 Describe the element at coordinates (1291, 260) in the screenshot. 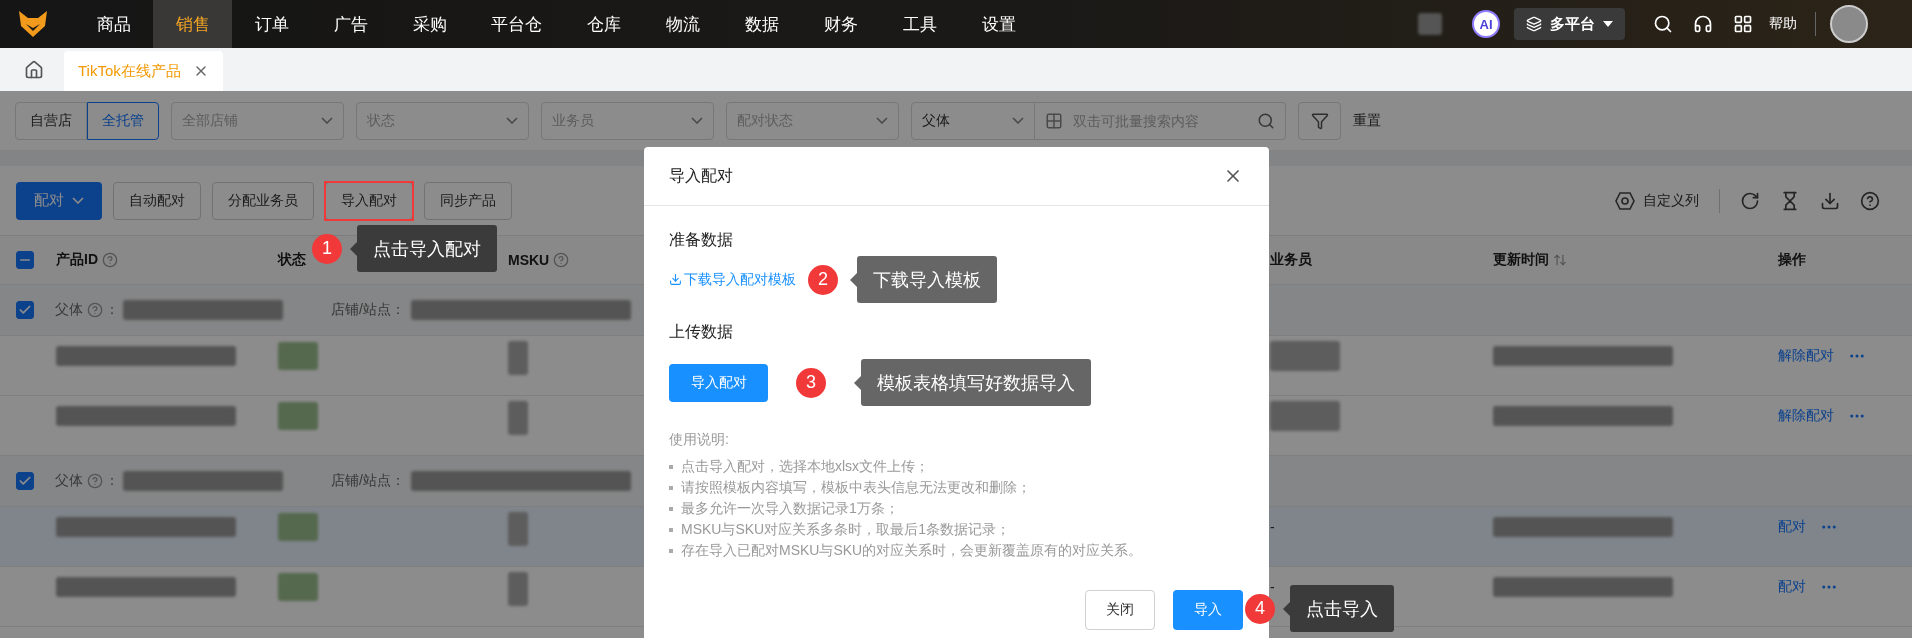

I see `column-header: 业务员` at that location.